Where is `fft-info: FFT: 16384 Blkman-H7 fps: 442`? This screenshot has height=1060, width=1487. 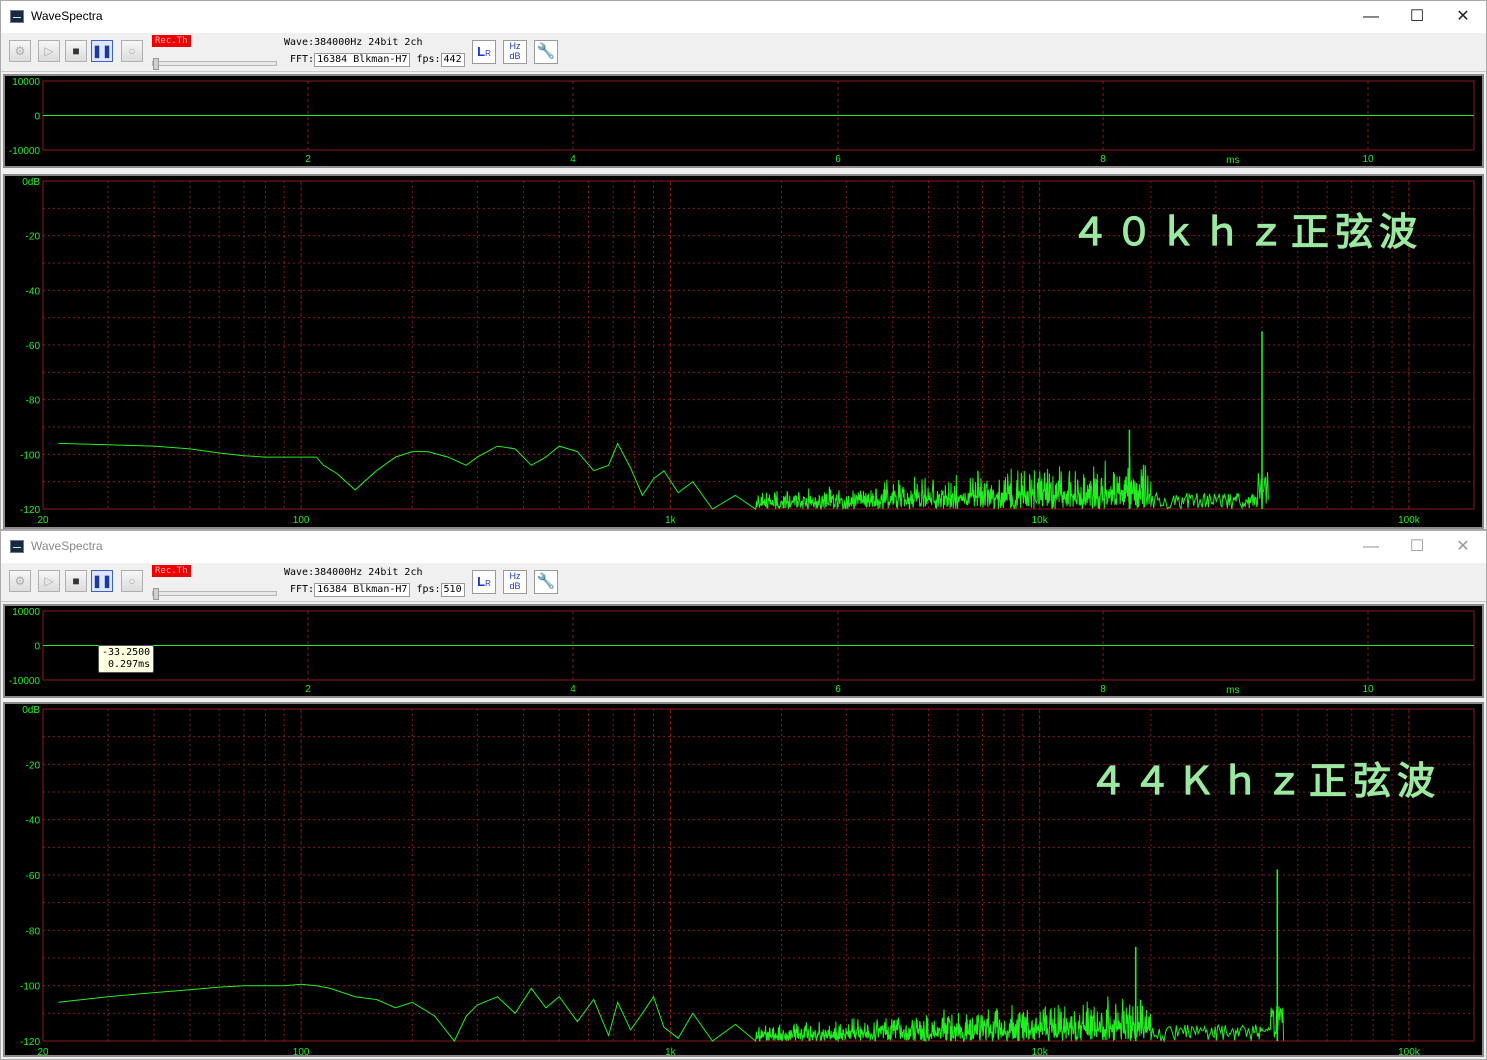 fft-info: FFT: 16384 Blkman-H7 fps: 442 is located at coordinates (377, 60).